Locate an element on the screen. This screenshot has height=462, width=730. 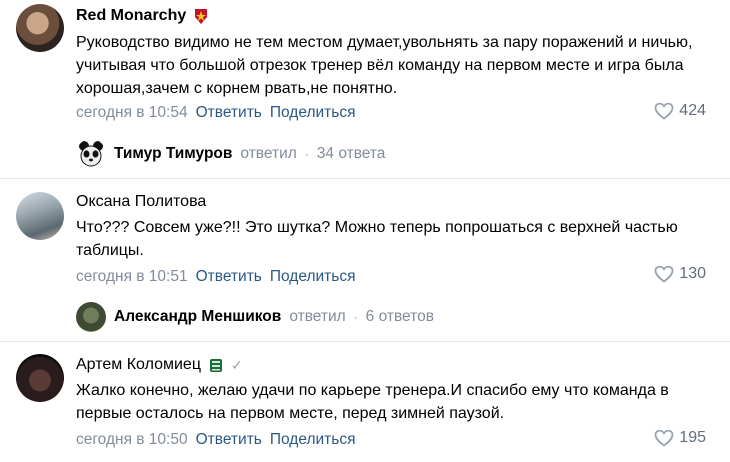
replies-thread: Тимур Тимуров ответил · 34 ответа is located at coordinates (230, 154).